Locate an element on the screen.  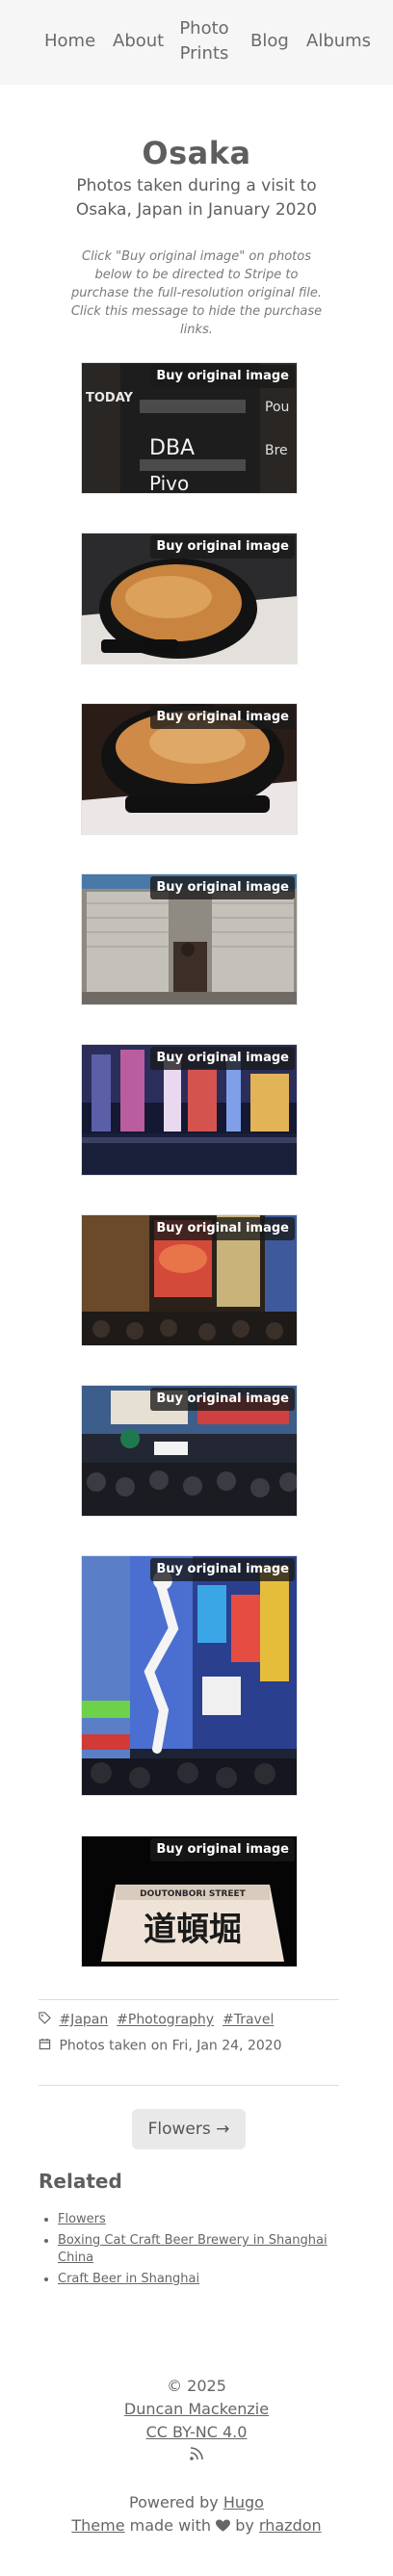
photo-glico-sign: Buy original image is located at coordinates (189, 1675).